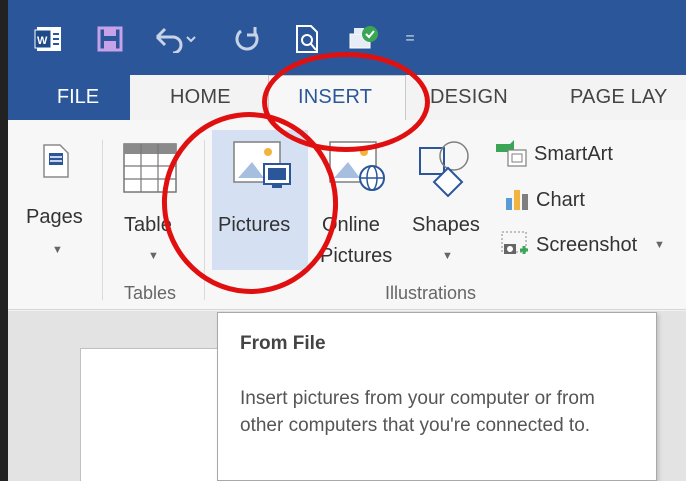  I want to click on smartart-label: SmartArt, so click(573, 154).